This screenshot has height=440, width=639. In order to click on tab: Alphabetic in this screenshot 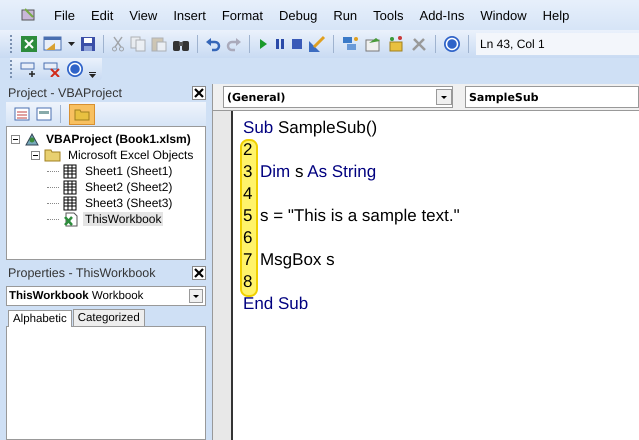, I will do `click(40, 318)`.